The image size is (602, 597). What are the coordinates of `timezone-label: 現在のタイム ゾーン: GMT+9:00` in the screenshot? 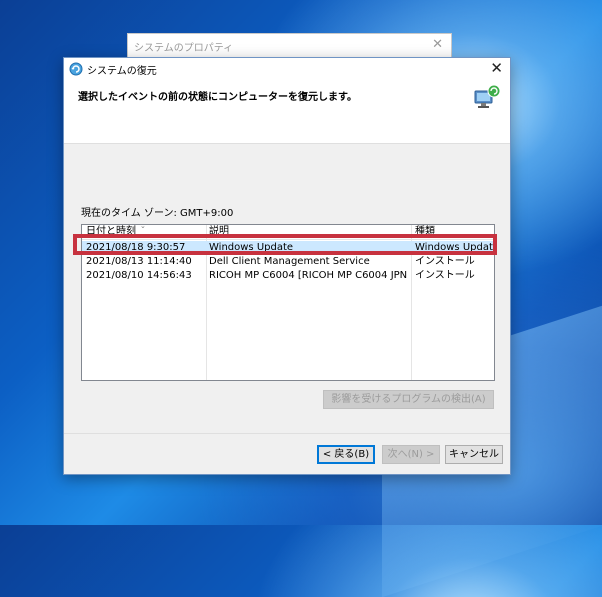 It's located at (157, 213).